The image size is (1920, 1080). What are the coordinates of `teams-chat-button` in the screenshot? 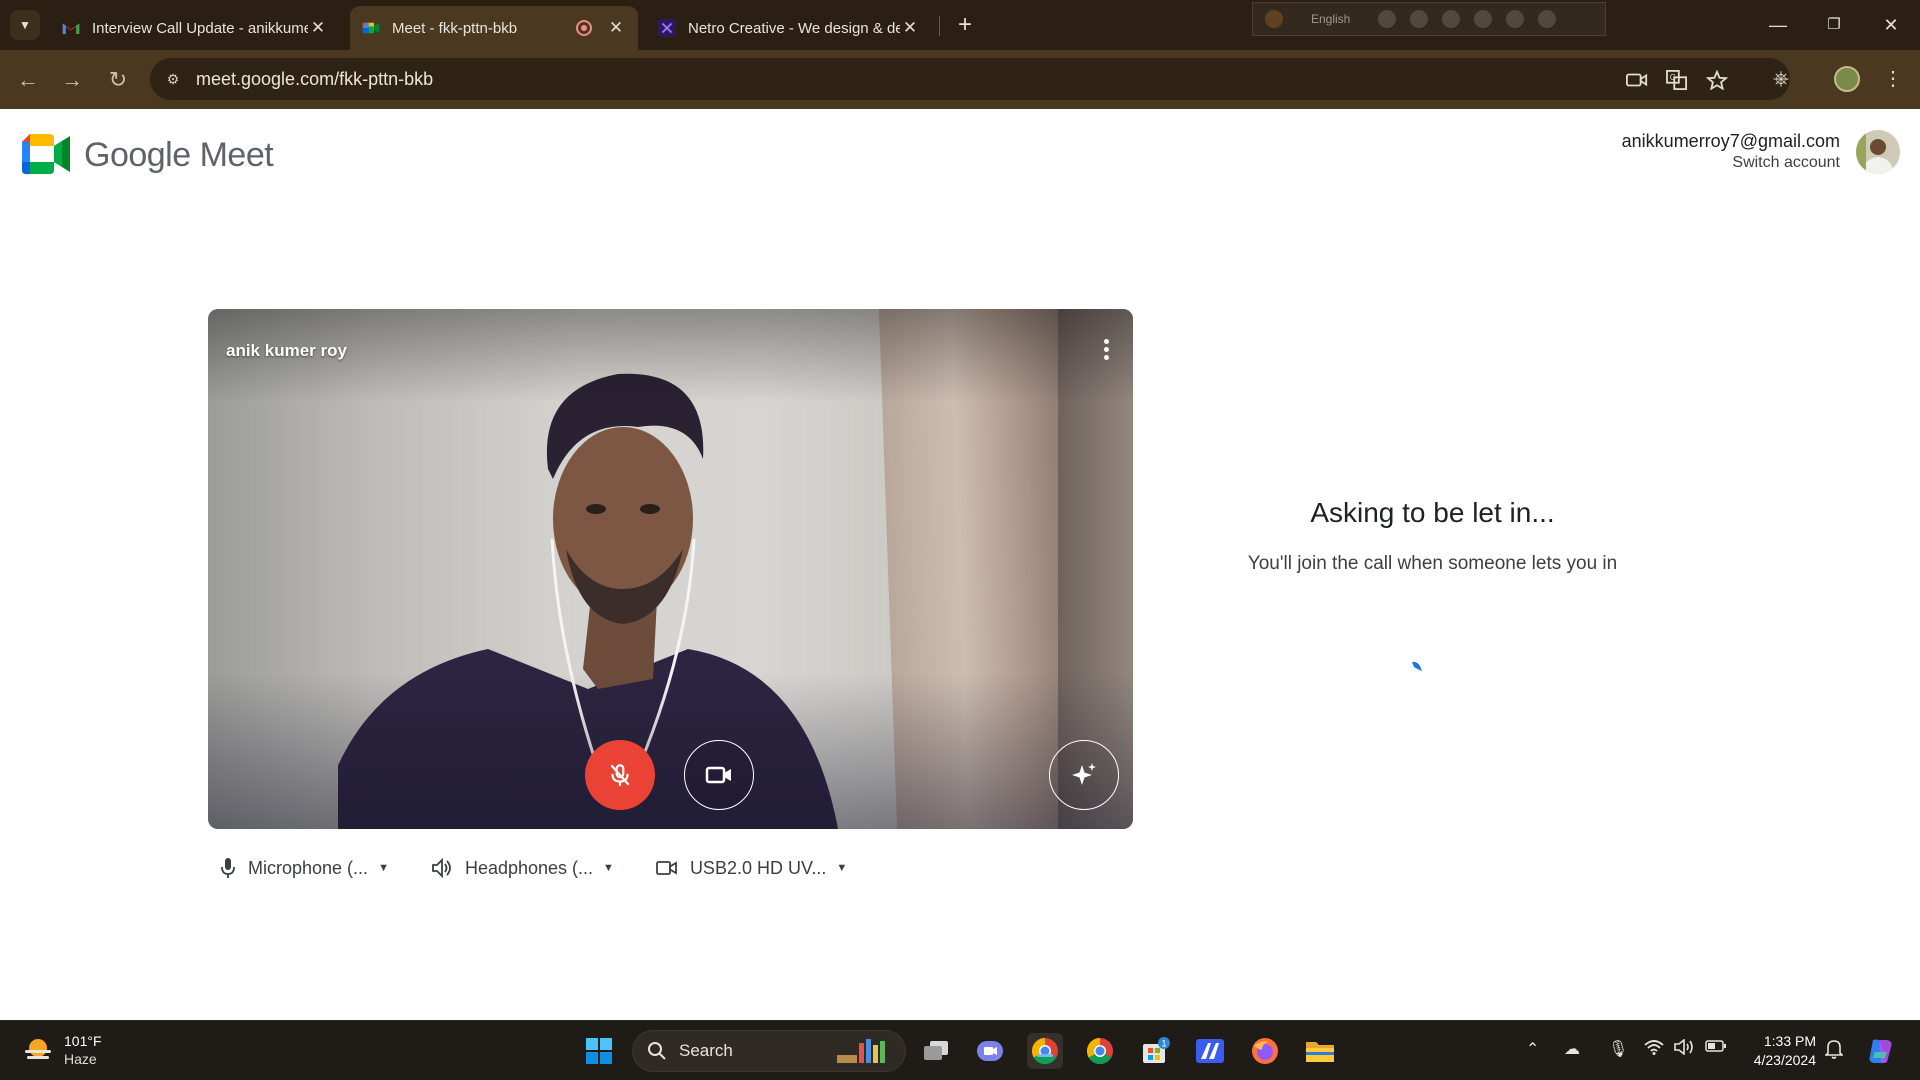 It's located at (990, 1051).